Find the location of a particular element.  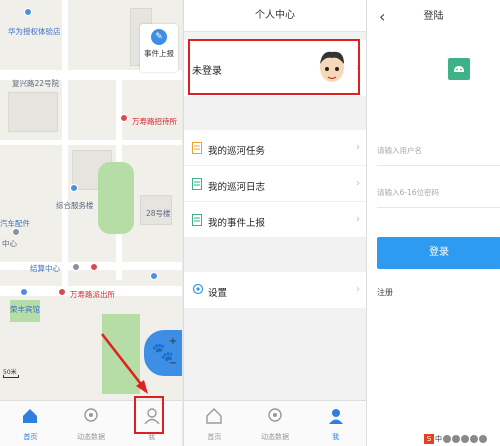

gear-icon is located at coordinates (198, 289).